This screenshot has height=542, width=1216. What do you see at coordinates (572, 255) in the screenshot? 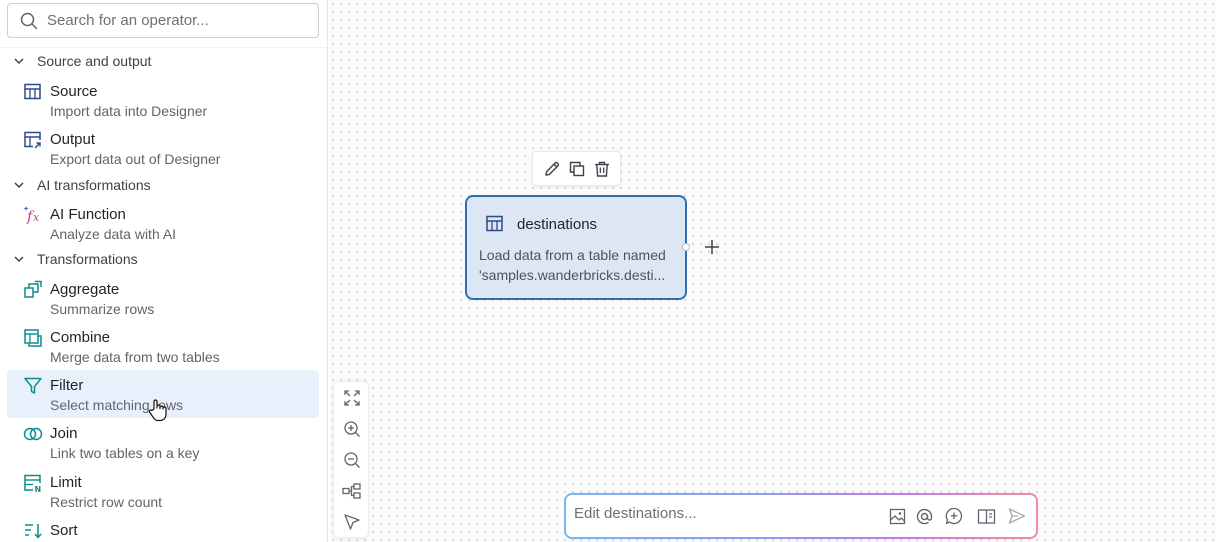
I see `node-description-line: Load data from a table named` at bounding box center [572, 255].